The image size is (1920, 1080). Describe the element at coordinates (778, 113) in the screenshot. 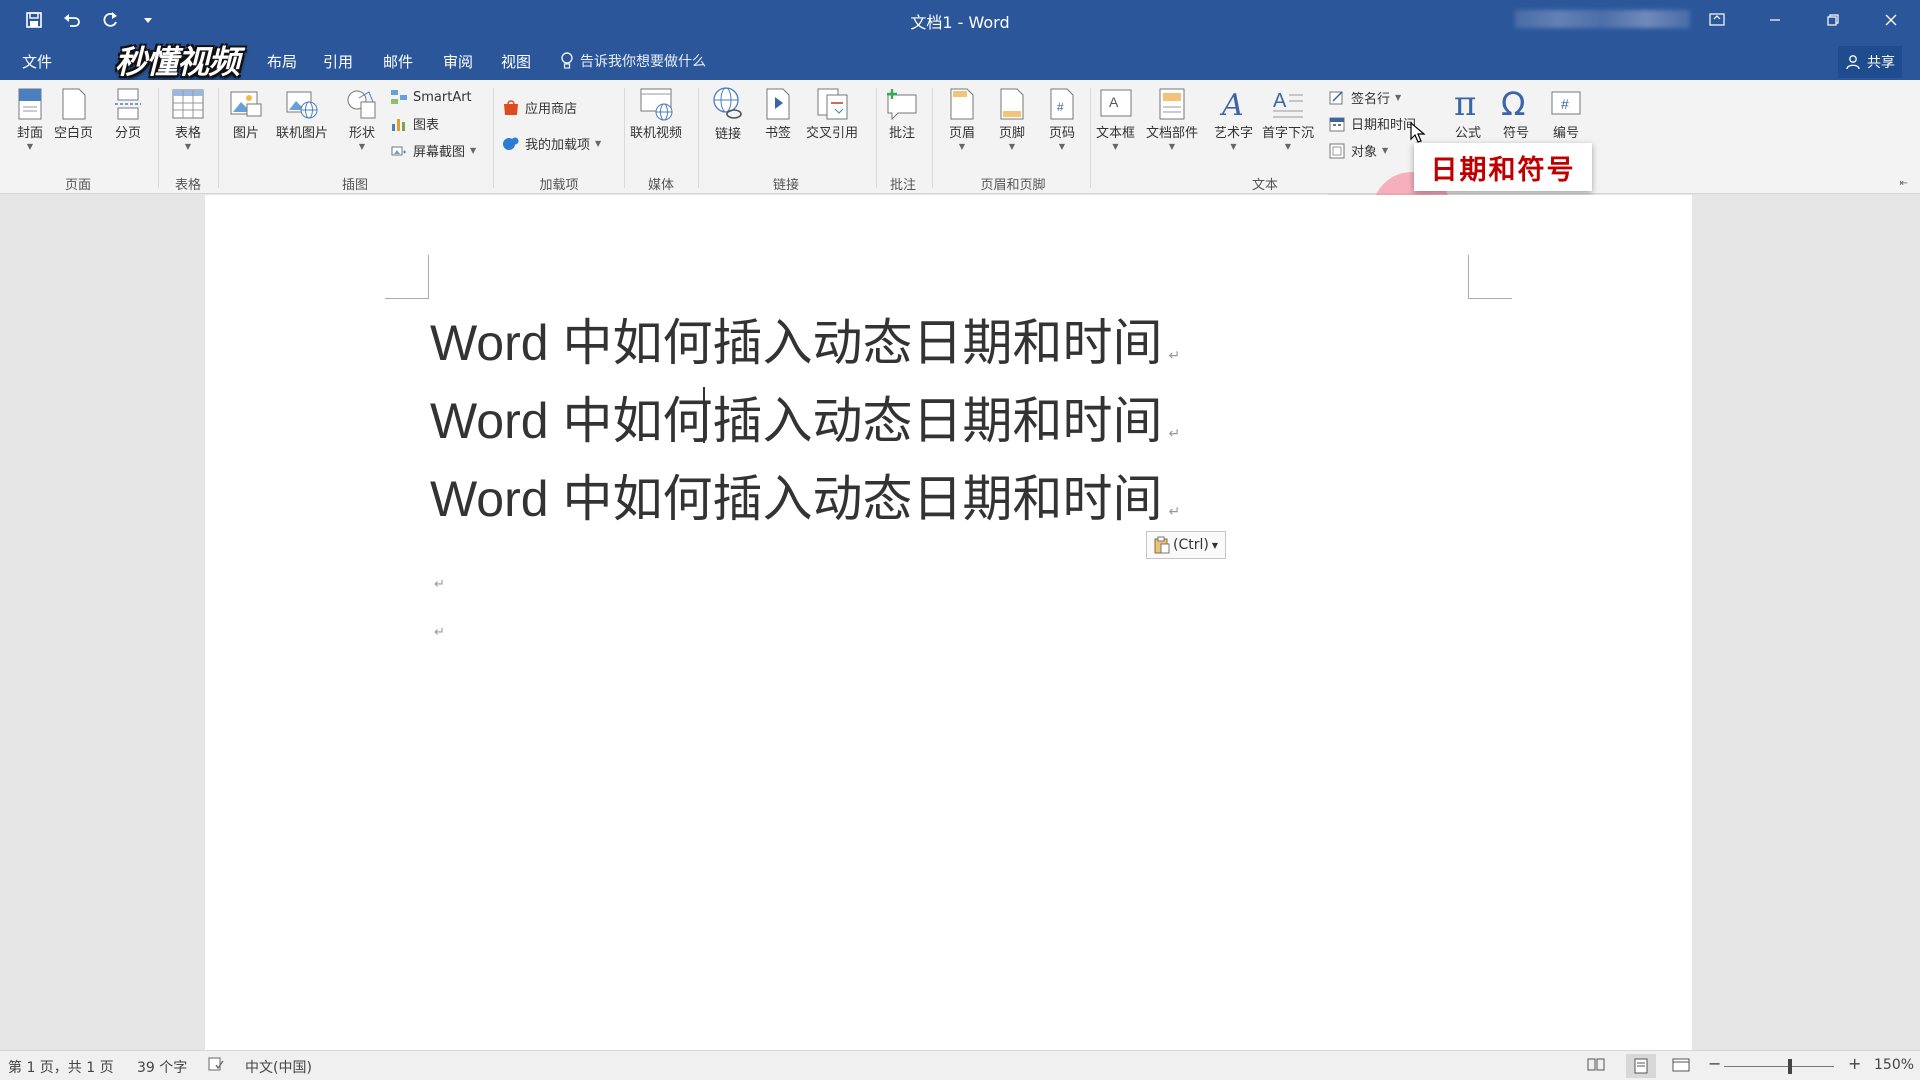

I see `bookmark-button: 书签` at that location.